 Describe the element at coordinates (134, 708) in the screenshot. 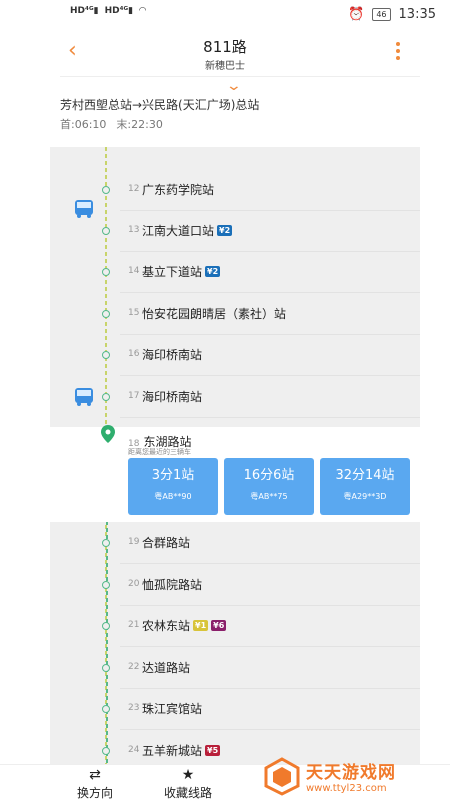

I see `stop-number: 23` at that location.